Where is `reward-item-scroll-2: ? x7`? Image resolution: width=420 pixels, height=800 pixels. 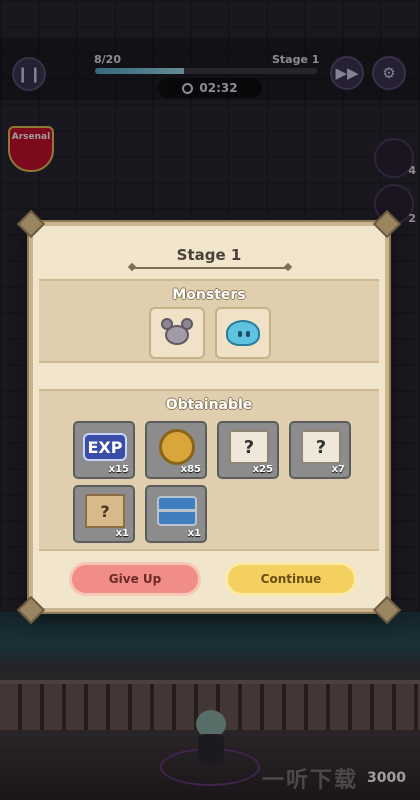
reward-item-scroll-2: ? x7 is located at coordinates (320, 450).